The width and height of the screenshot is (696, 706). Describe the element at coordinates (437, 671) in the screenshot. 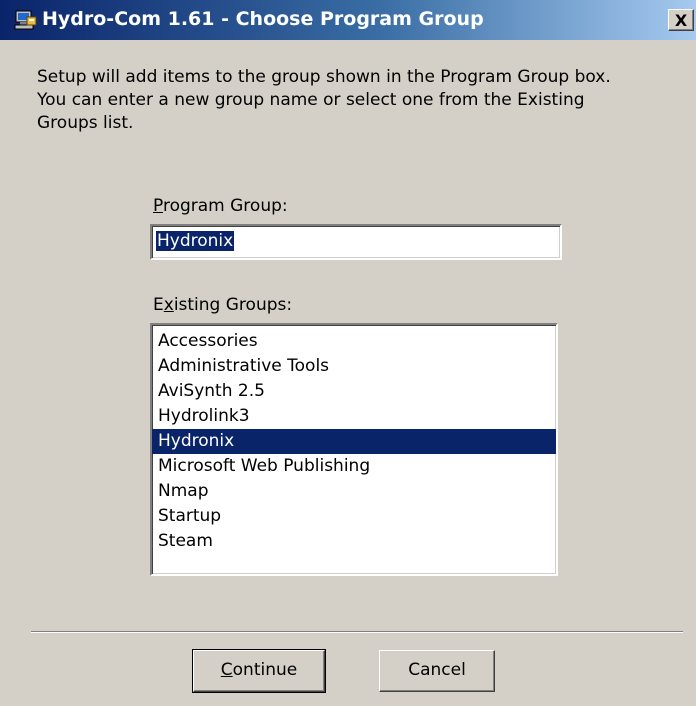

I see `cancel-button: Cancel` at that location.